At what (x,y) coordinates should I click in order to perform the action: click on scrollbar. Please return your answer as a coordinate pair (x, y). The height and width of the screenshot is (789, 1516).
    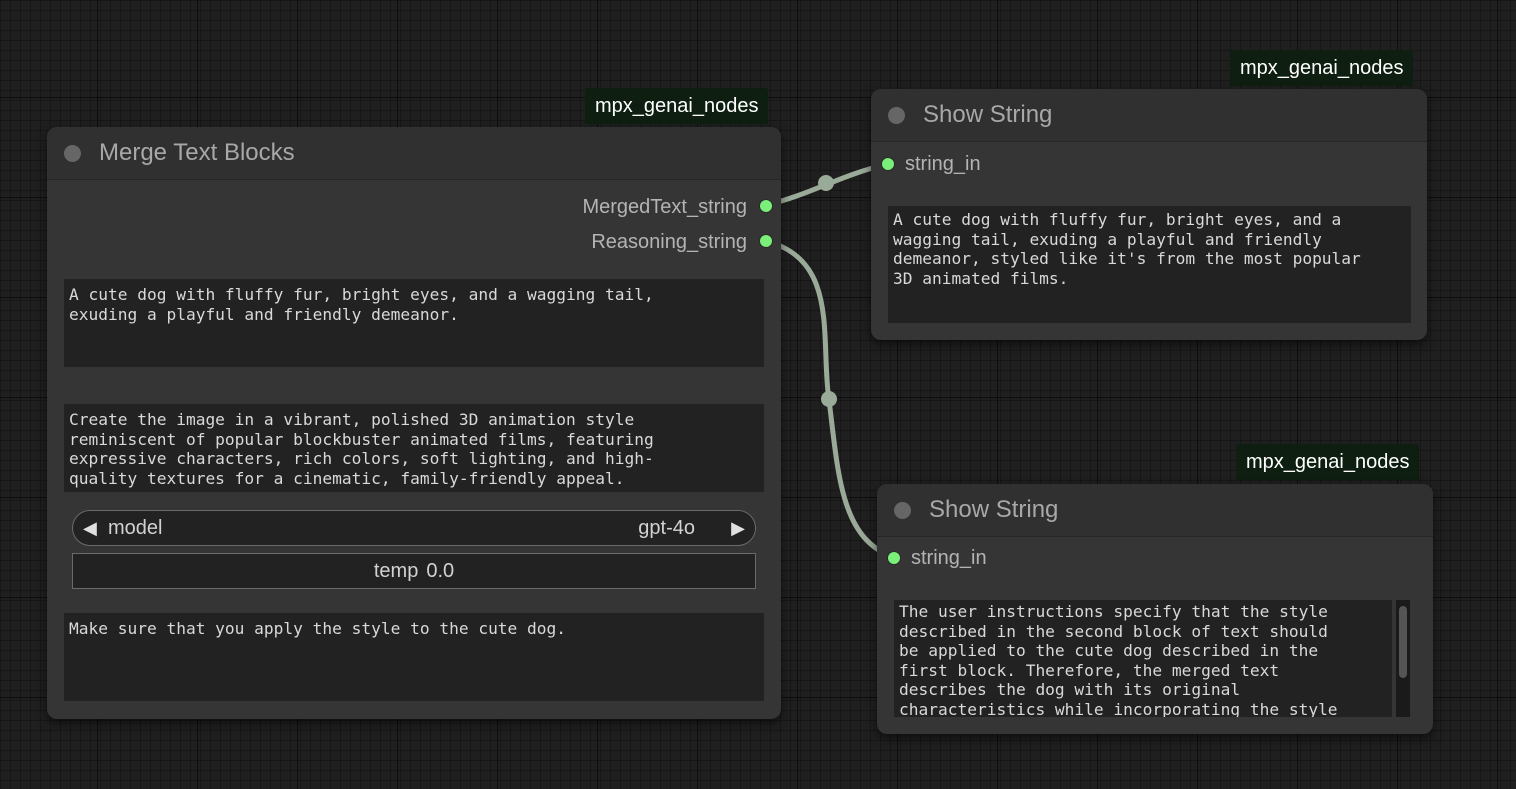
    Looking at the image, I should click on (1403, 658).